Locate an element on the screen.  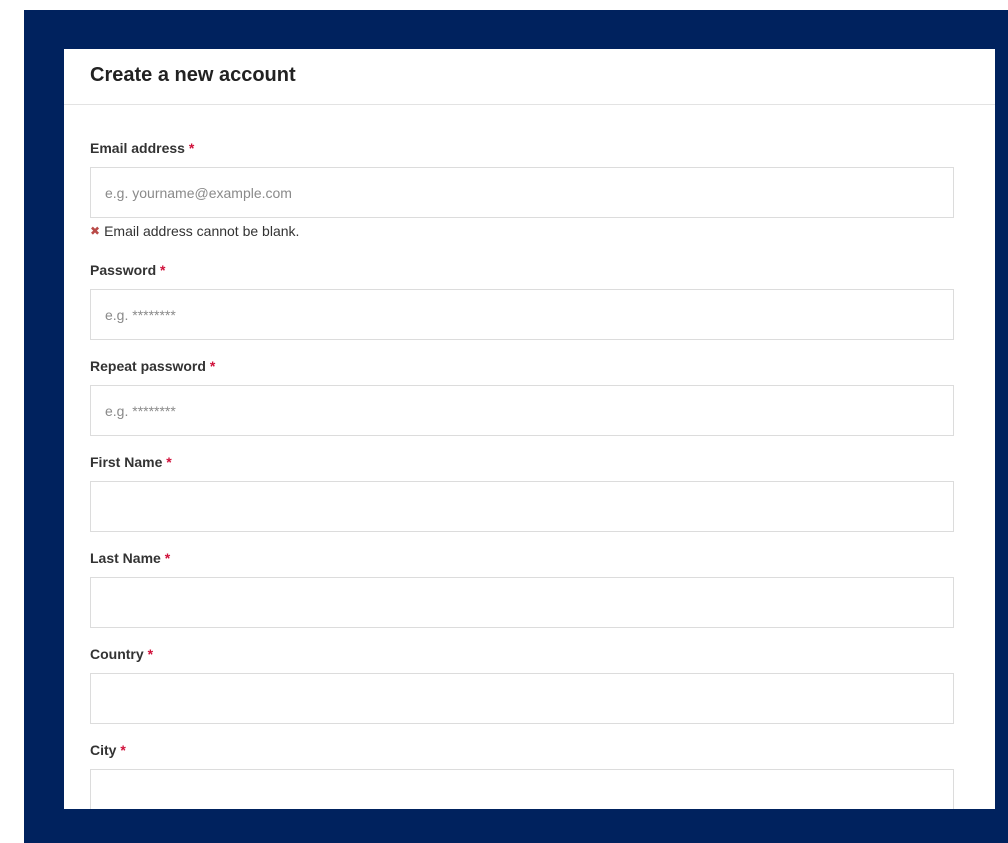
first-name-field-group: First Name * is located at coordinates (534, 493).